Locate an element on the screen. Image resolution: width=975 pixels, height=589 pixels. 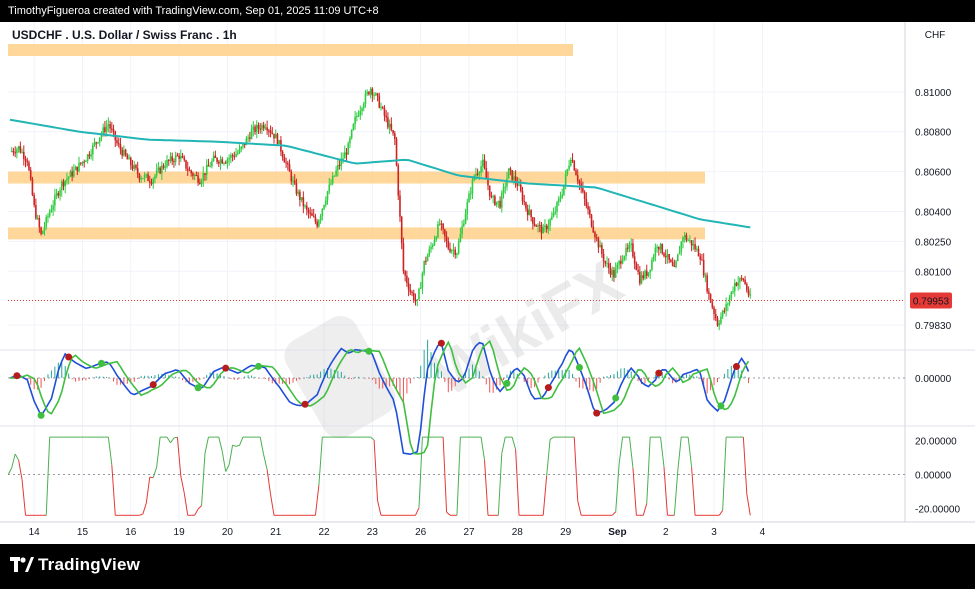
current-price-label: 0.79953 is located at coordinates (931, 302).